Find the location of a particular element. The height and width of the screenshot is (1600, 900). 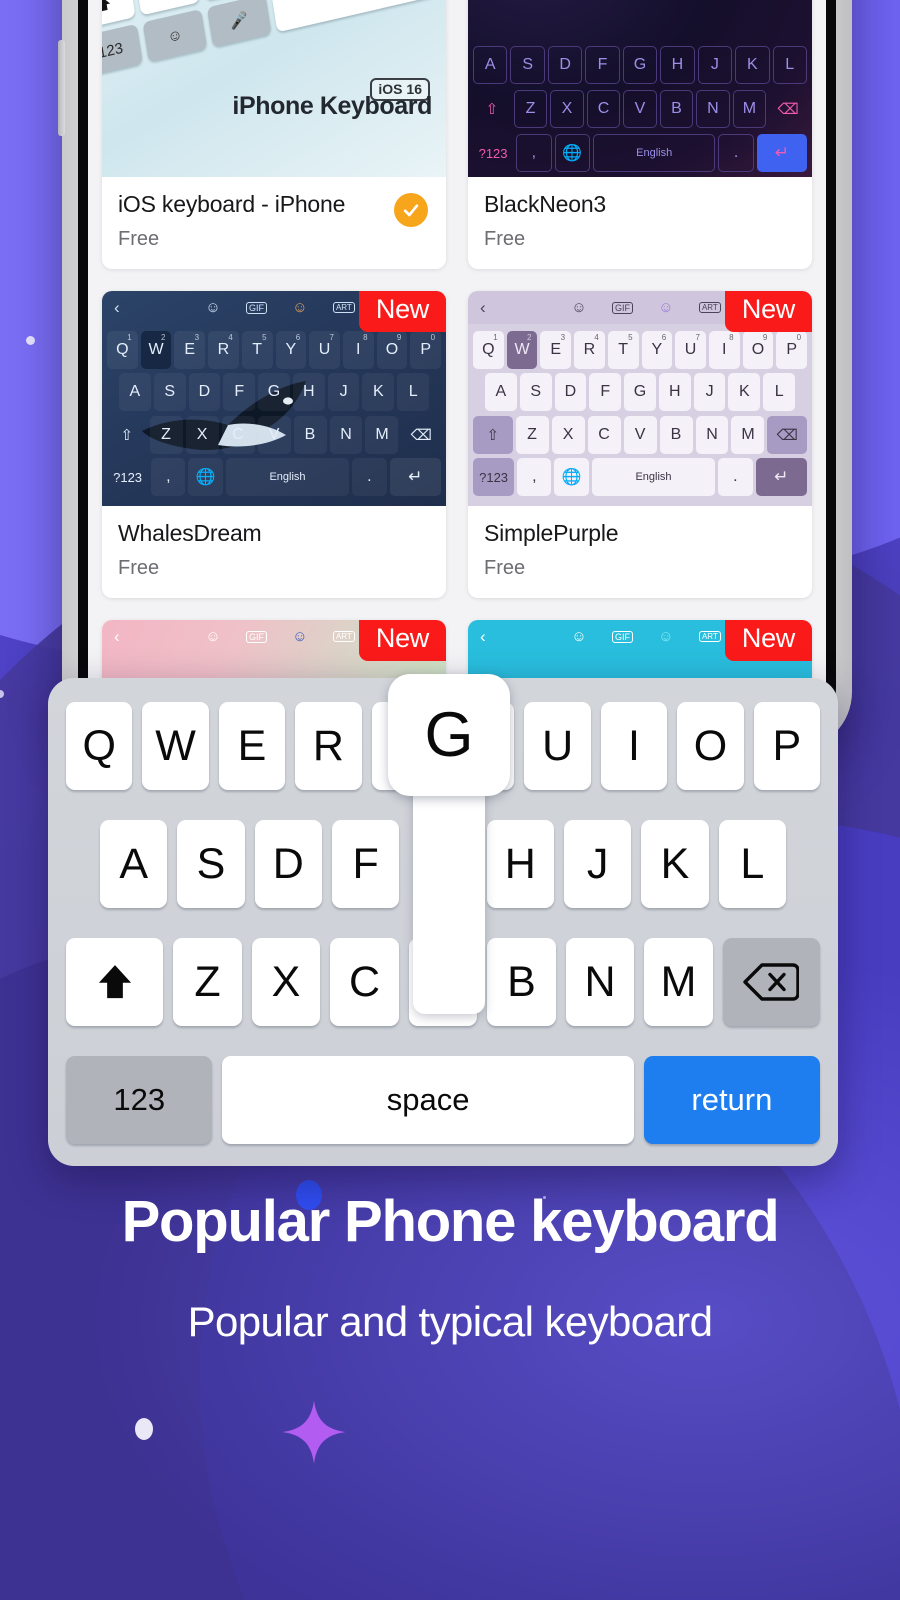

key-i: I is located at coordinates (634, 746).